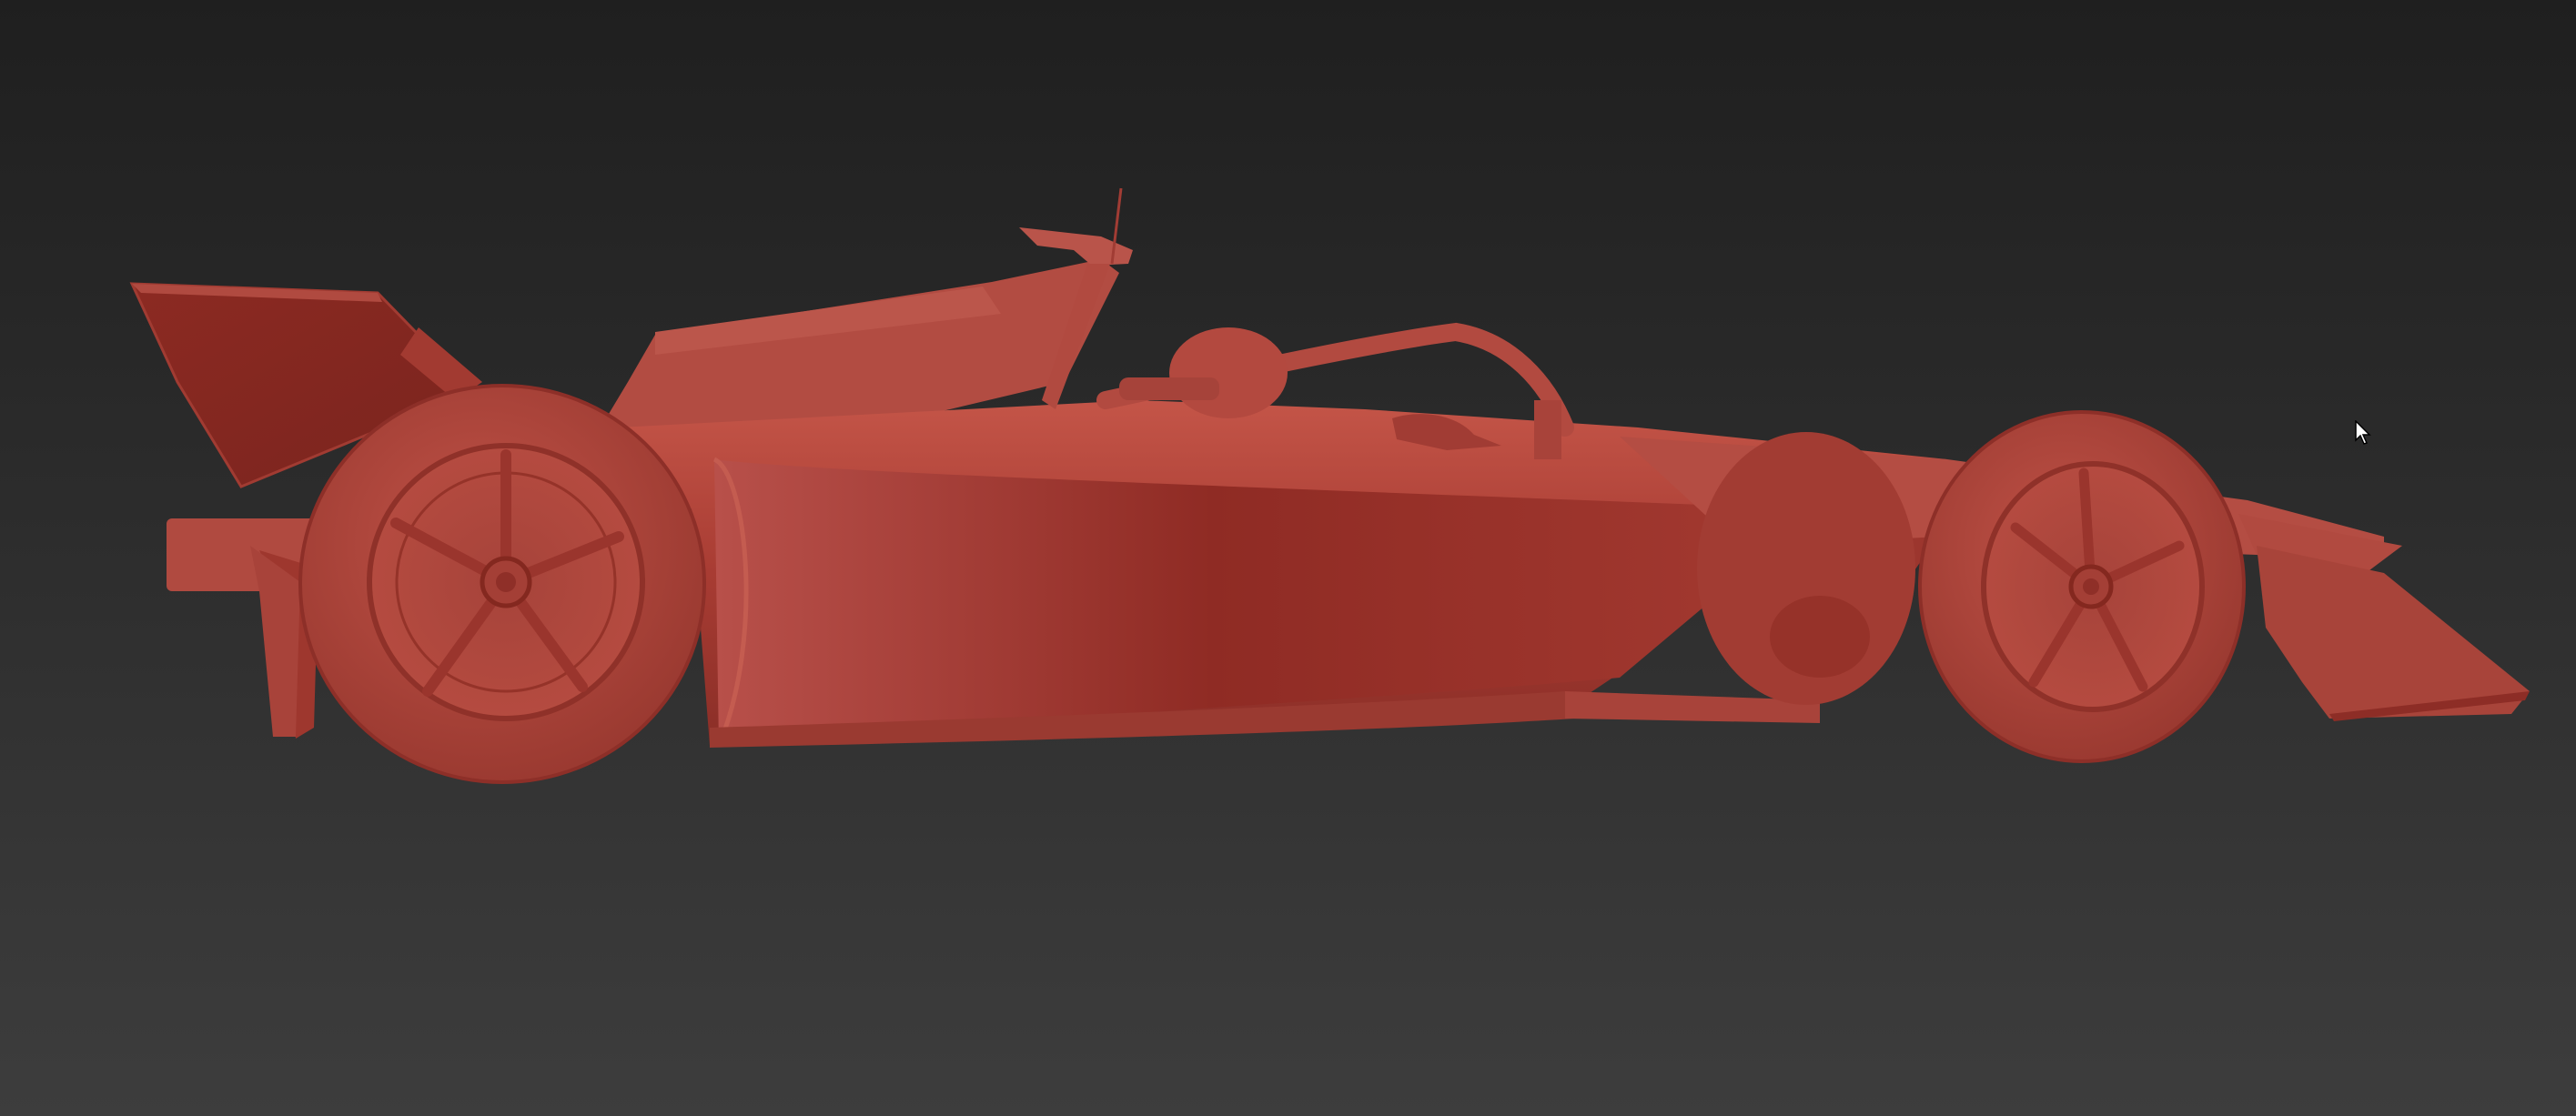 The image size is (2576, 1116). I want to click on arrow-pointer-icon, so click(2363, 432).